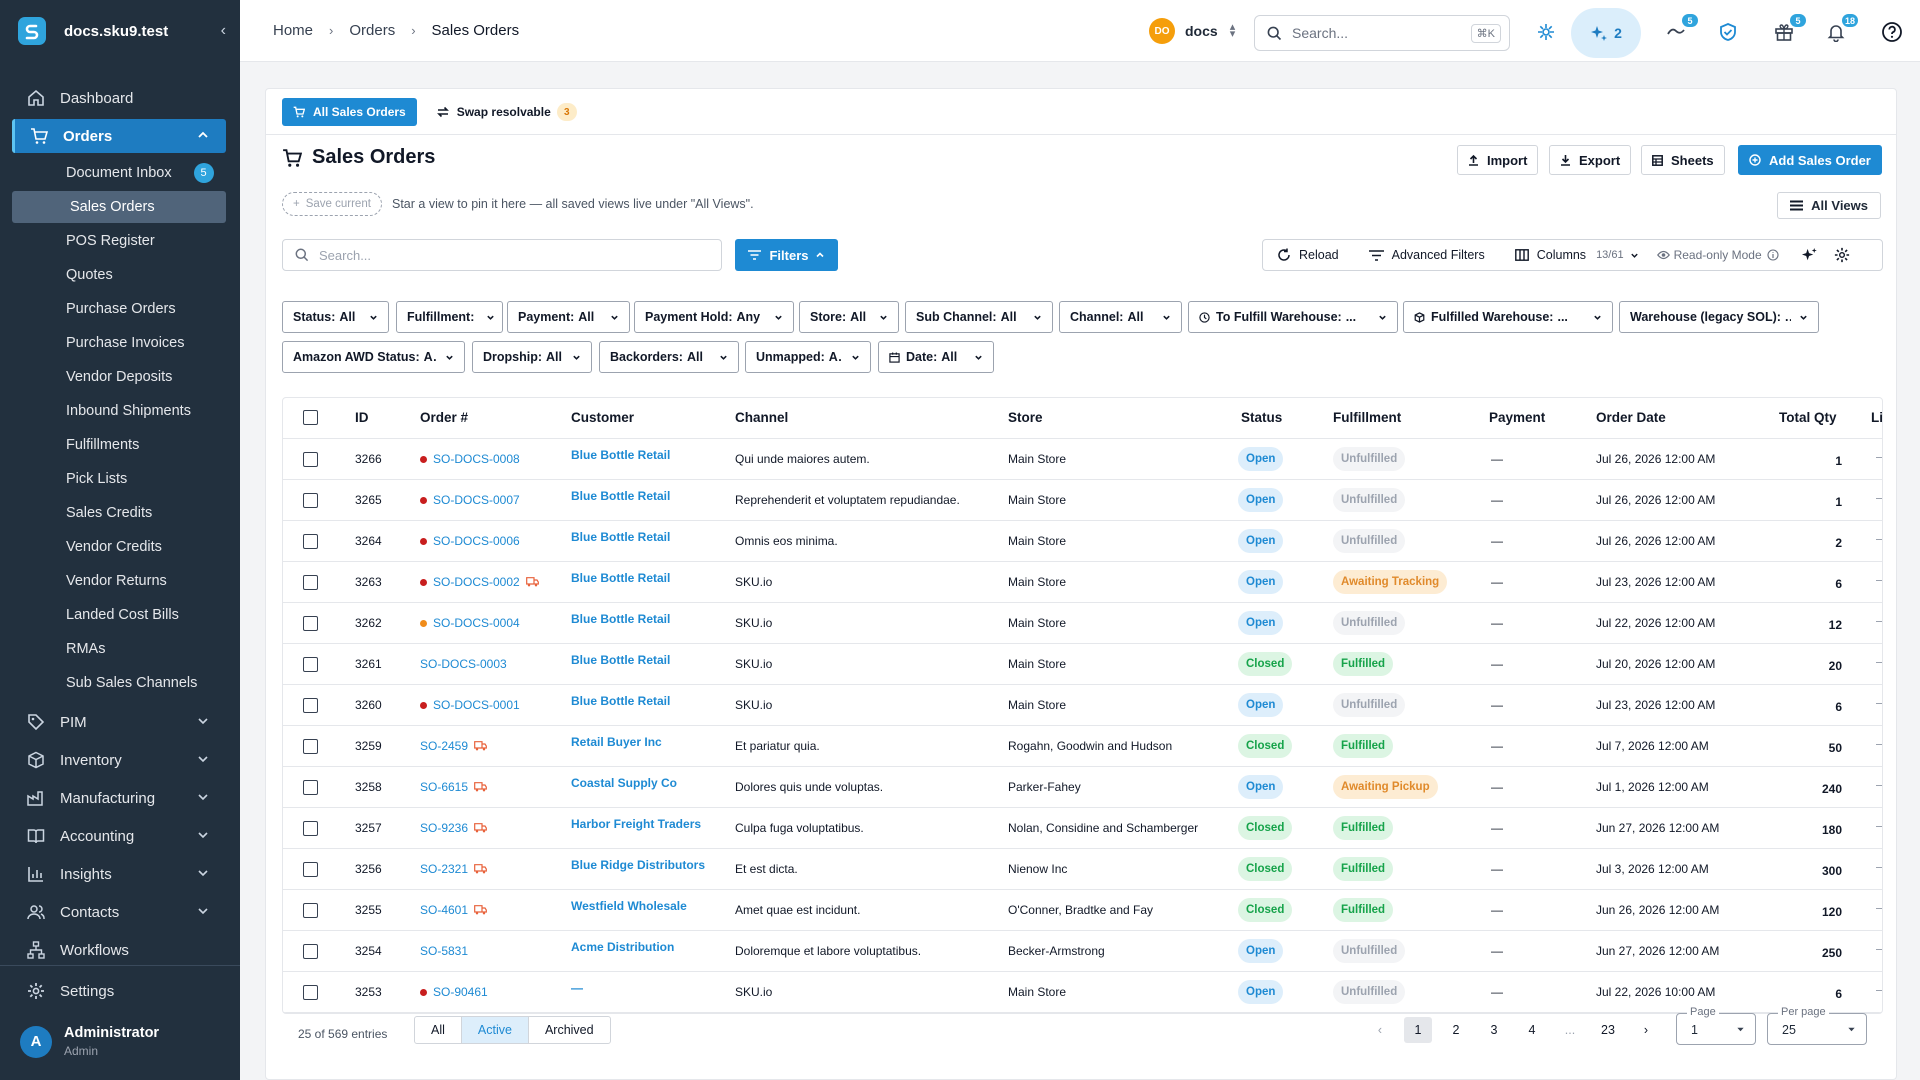 Image resolution: width=1920 pixels, height=1080 pixels. I want to click on prev-page-icon: ‹, so click(1380, 1030).